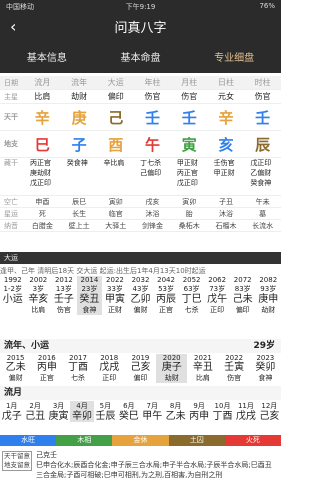 This screenshot has height=500, width=320. Describe the element at coordinates (196, 440) in the screenshot. I see `five-element-item: 土囚` at that location.